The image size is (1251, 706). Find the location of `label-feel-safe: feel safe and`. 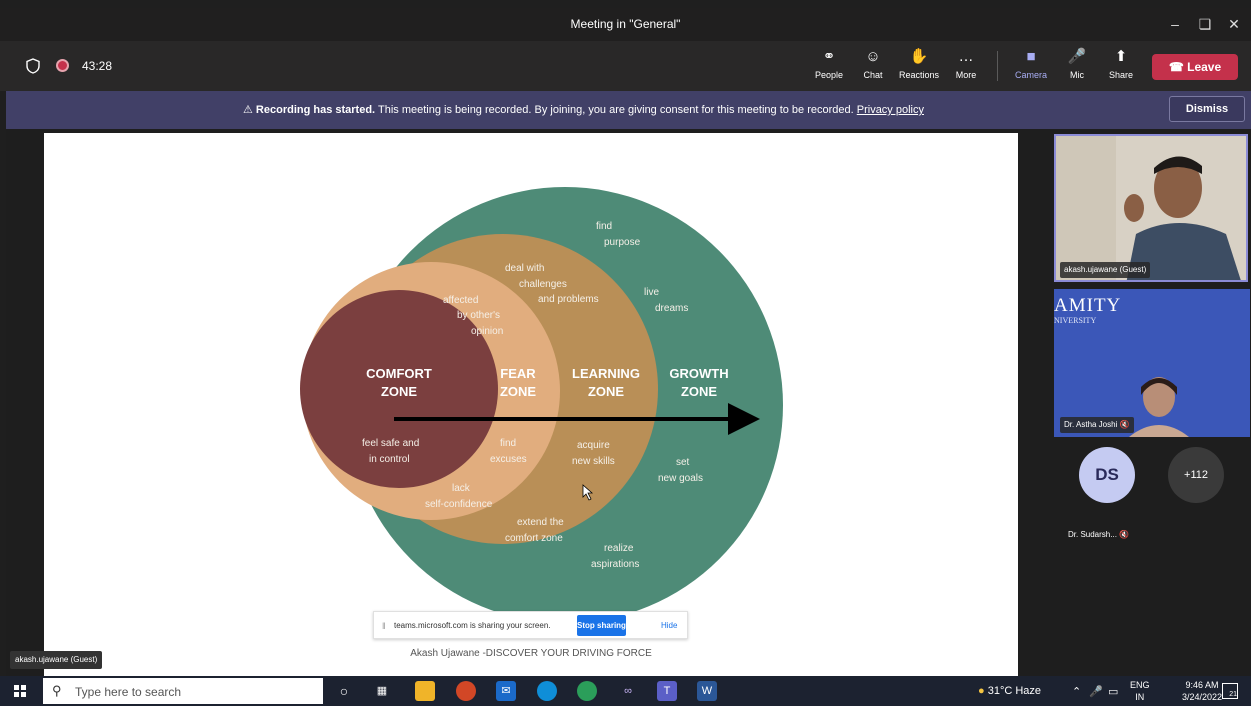

label-feel-safe: feel safe and is located at coordinates (390, 443).